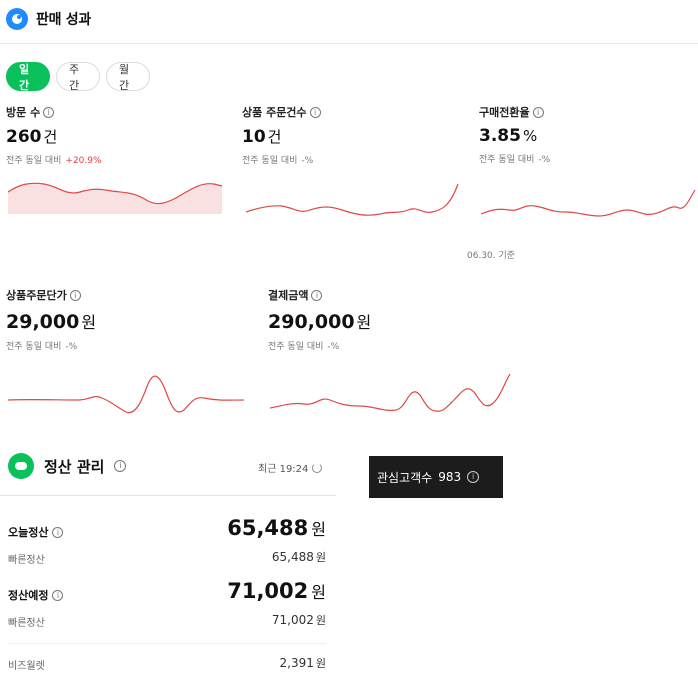 Image resolution: width=698 pixels, height=697 pixels. I want to click on delta-value: +20.9%, so click(83, 161).